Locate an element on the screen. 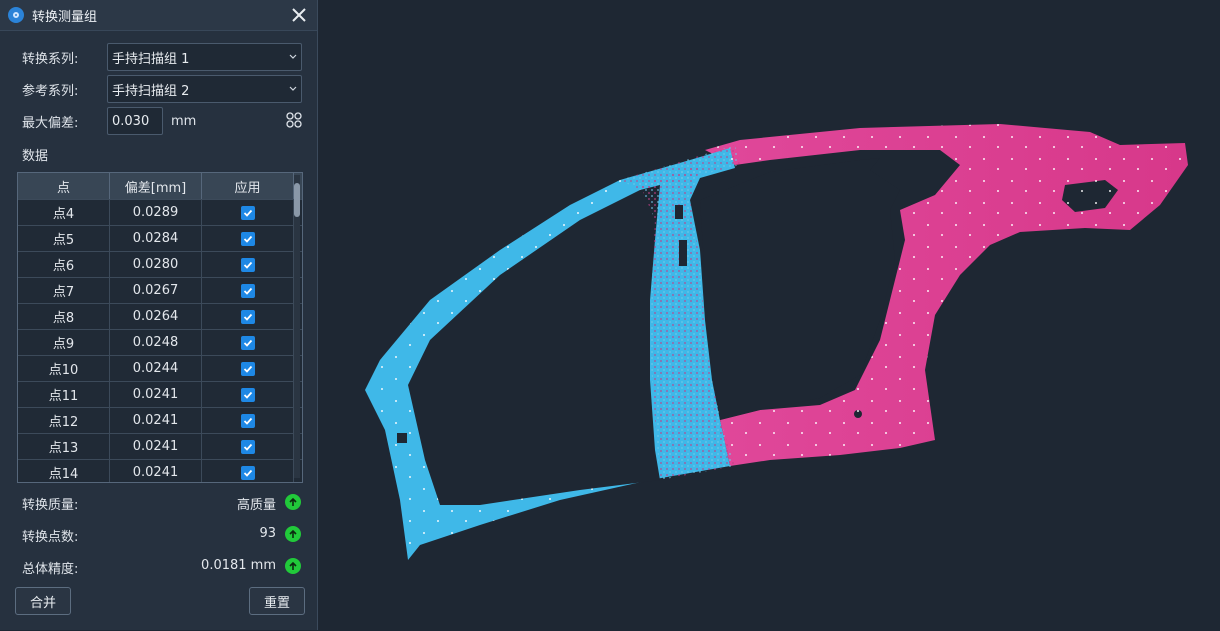  table-row: 点6 0.0280 is located at coordinates (160, 264).